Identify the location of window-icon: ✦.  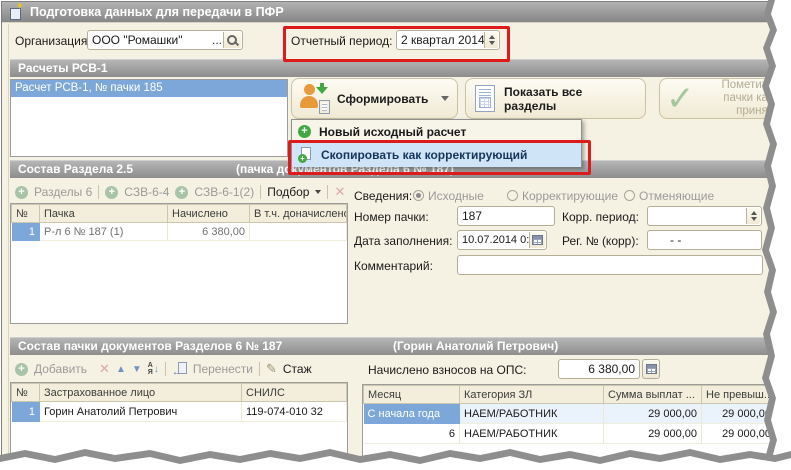
(16, 11).